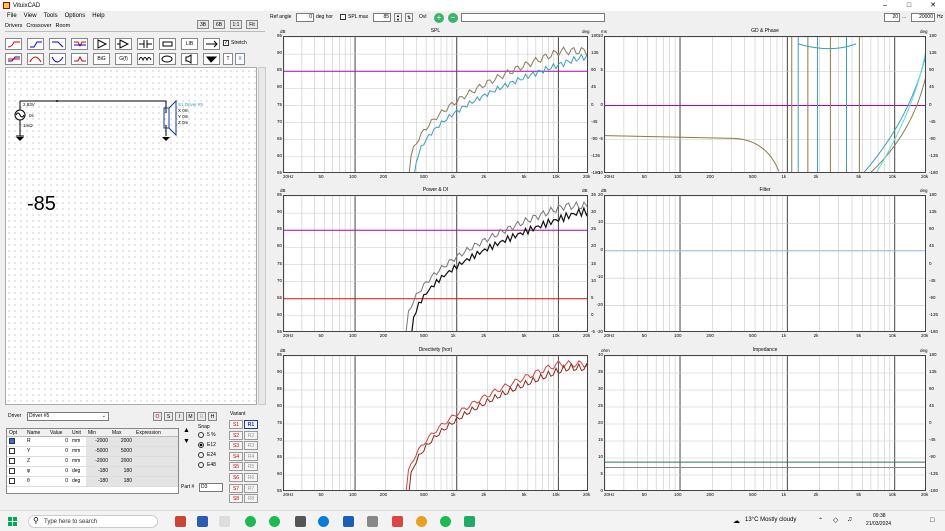  Describe the element at coordinates (300, 521) in the screenshot. I see `file-explorer-icon` at that location.